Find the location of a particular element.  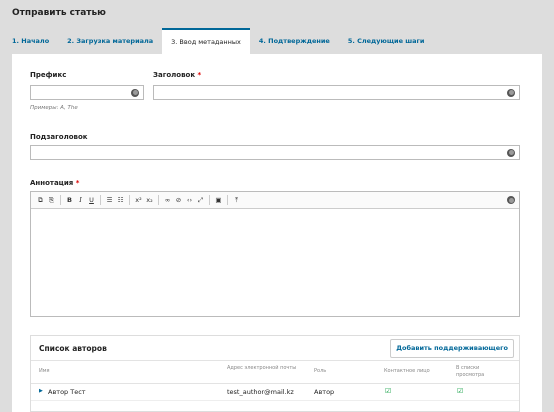

column-name: Имя is located at coordinates (44, 371).